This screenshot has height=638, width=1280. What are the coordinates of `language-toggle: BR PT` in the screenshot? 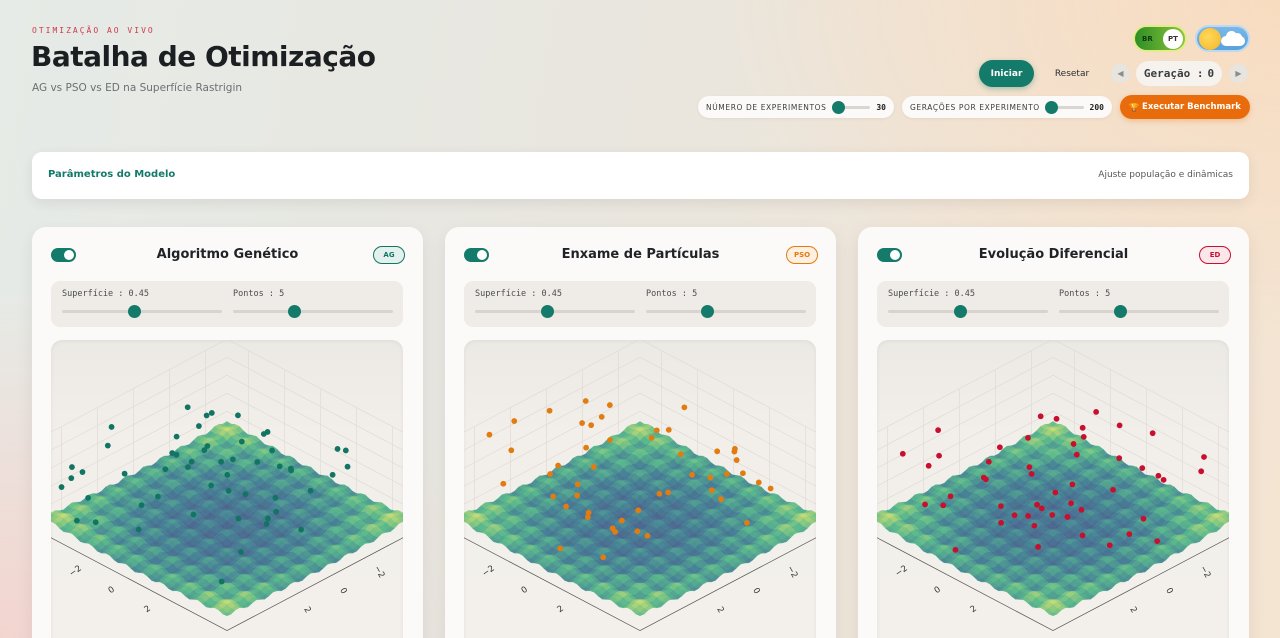 It's located at (1160, 38).